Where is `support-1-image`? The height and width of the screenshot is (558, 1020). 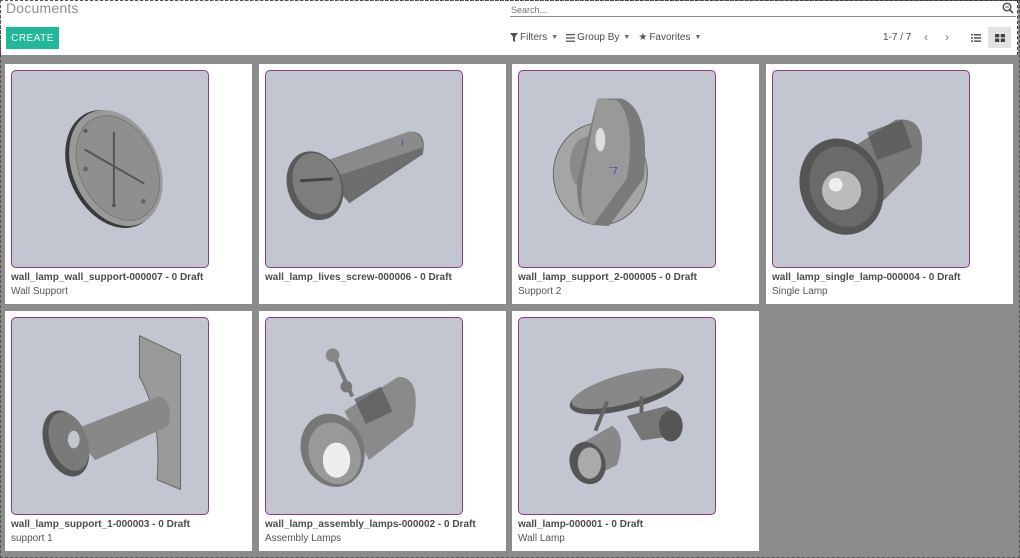
support-1-image is located at coordinates (112, 412).